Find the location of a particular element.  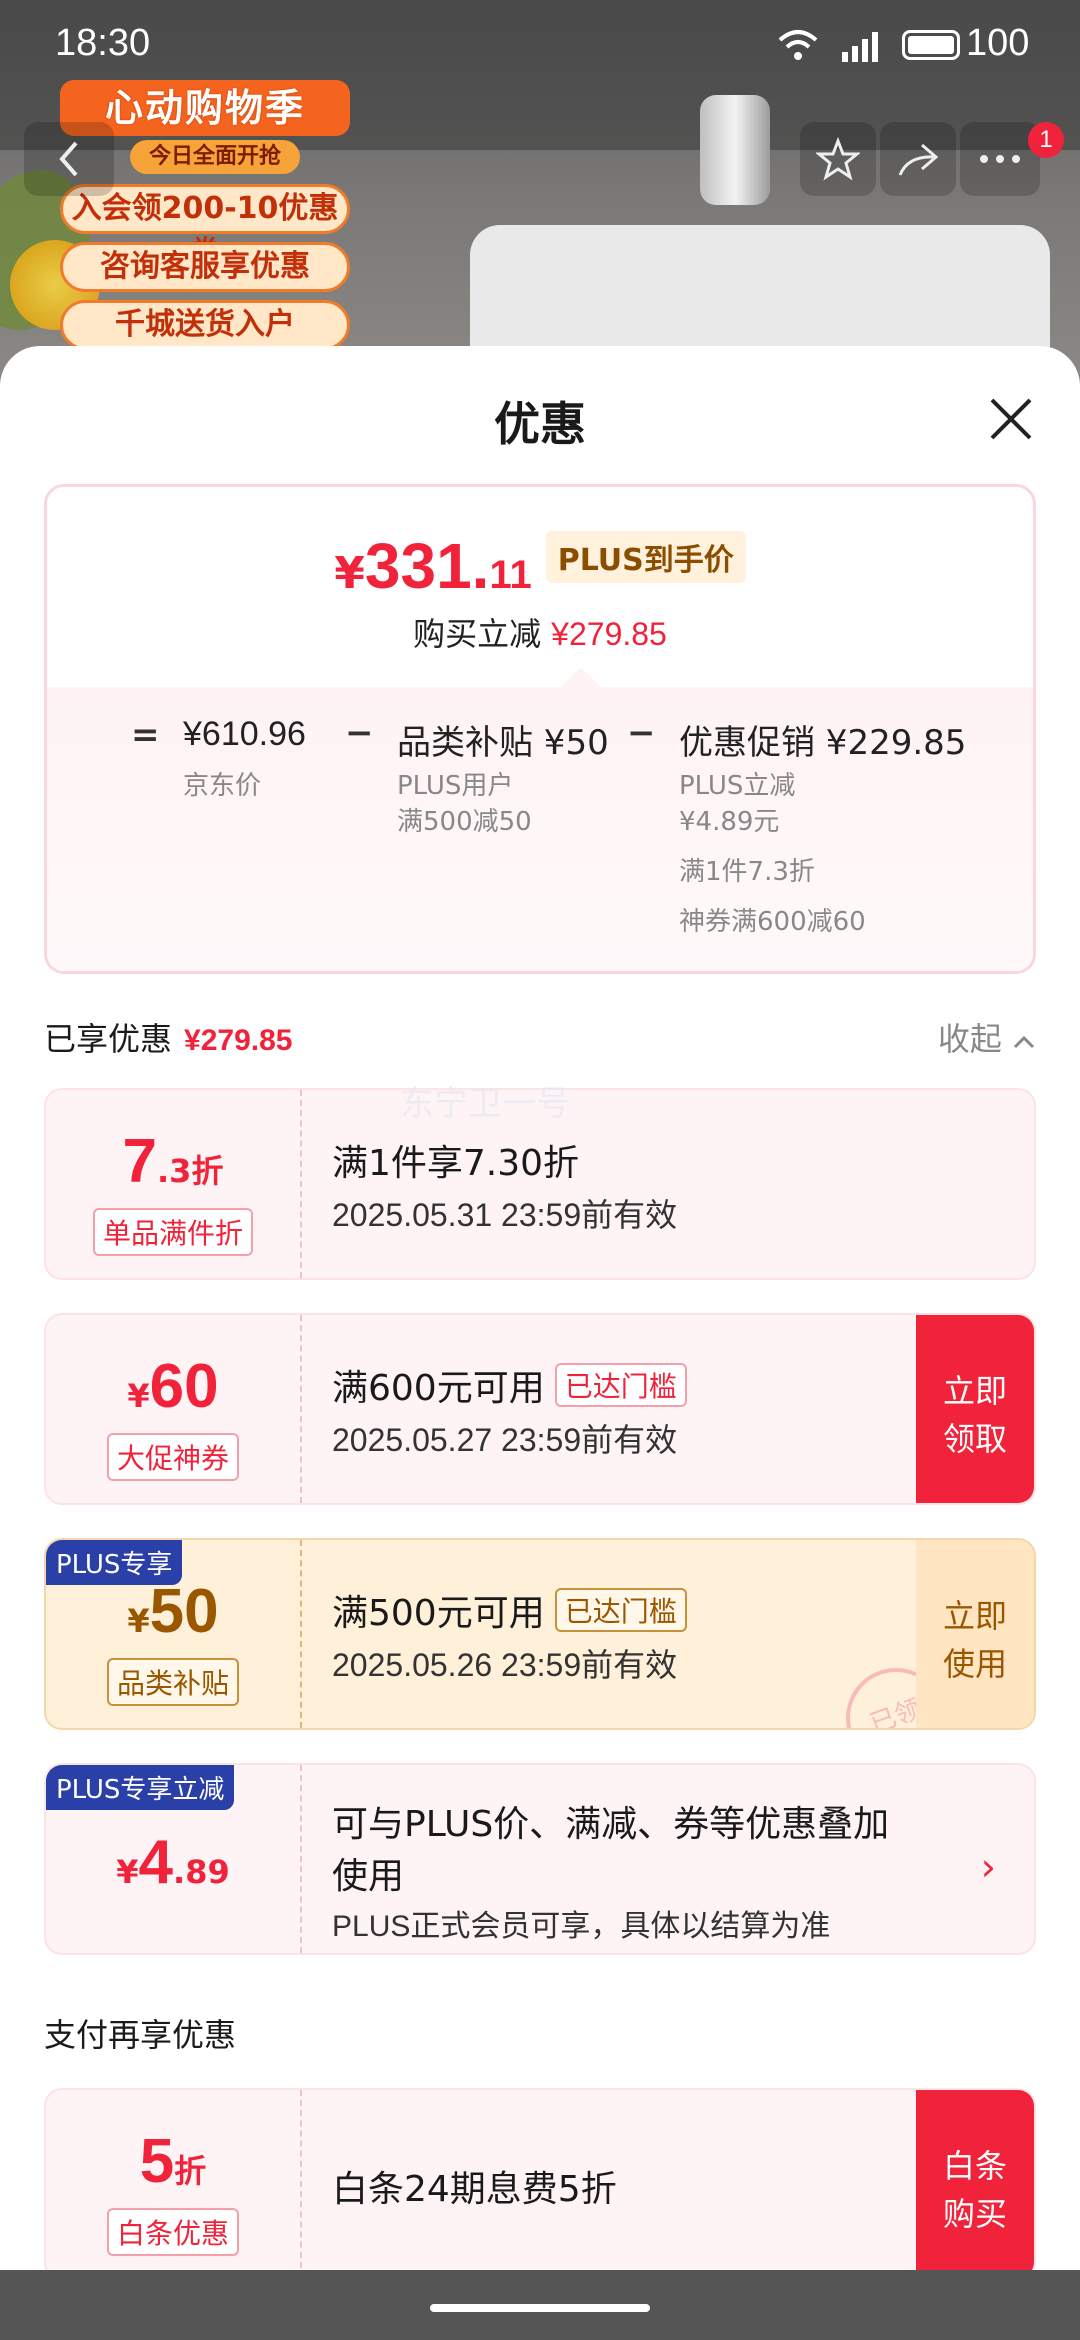

baitiao-buy-button: 白条 购买 is located at coordinates (975, 2180).